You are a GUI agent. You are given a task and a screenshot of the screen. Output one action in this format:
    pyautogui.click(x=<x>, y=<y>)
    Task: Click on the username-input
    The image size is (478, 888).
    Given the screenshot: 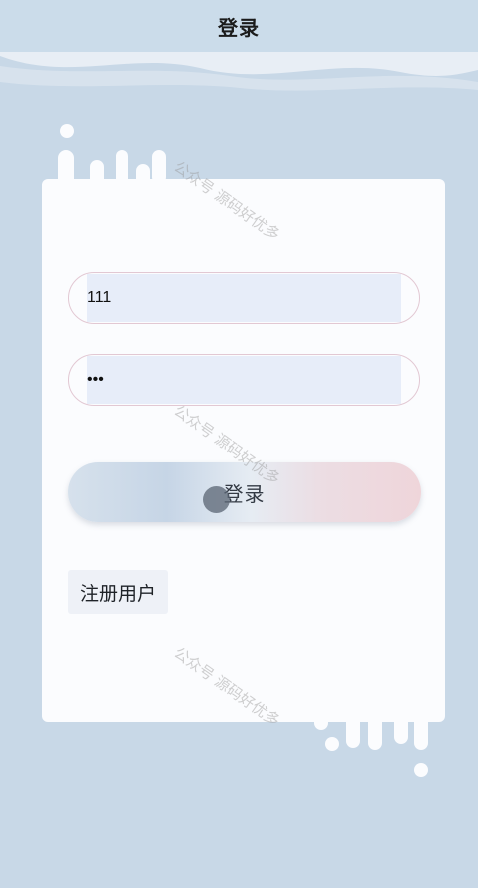 What is the action you would take?
    pyautogui.click(x=242, y=298)
    